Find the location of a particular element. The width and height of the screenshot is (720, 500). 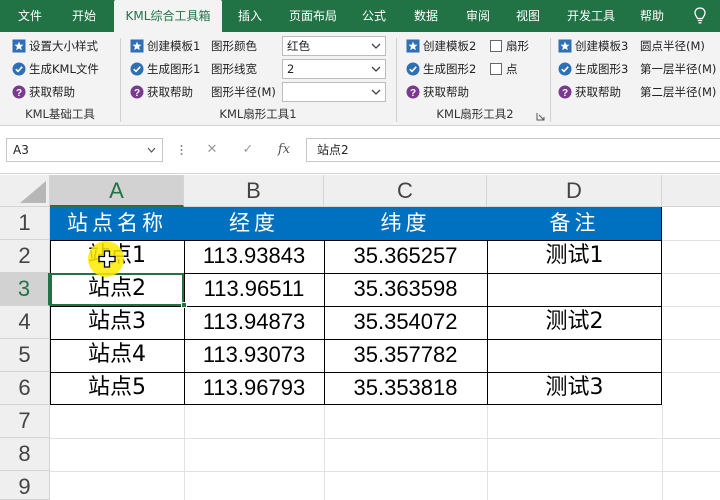

row-header-7: 7 is located at coordinates (25, 421).